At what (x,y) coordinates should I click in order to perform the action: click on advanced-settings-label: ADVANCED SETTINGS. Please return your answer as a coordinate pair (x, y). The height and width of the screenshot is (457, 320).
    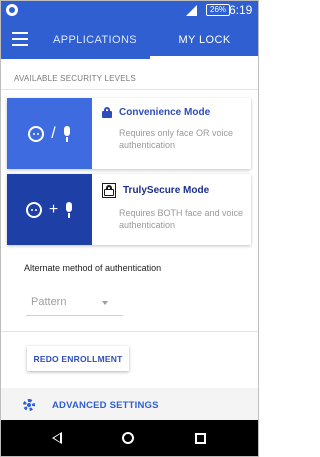
    Looking at the image, I should click on (105, 405).